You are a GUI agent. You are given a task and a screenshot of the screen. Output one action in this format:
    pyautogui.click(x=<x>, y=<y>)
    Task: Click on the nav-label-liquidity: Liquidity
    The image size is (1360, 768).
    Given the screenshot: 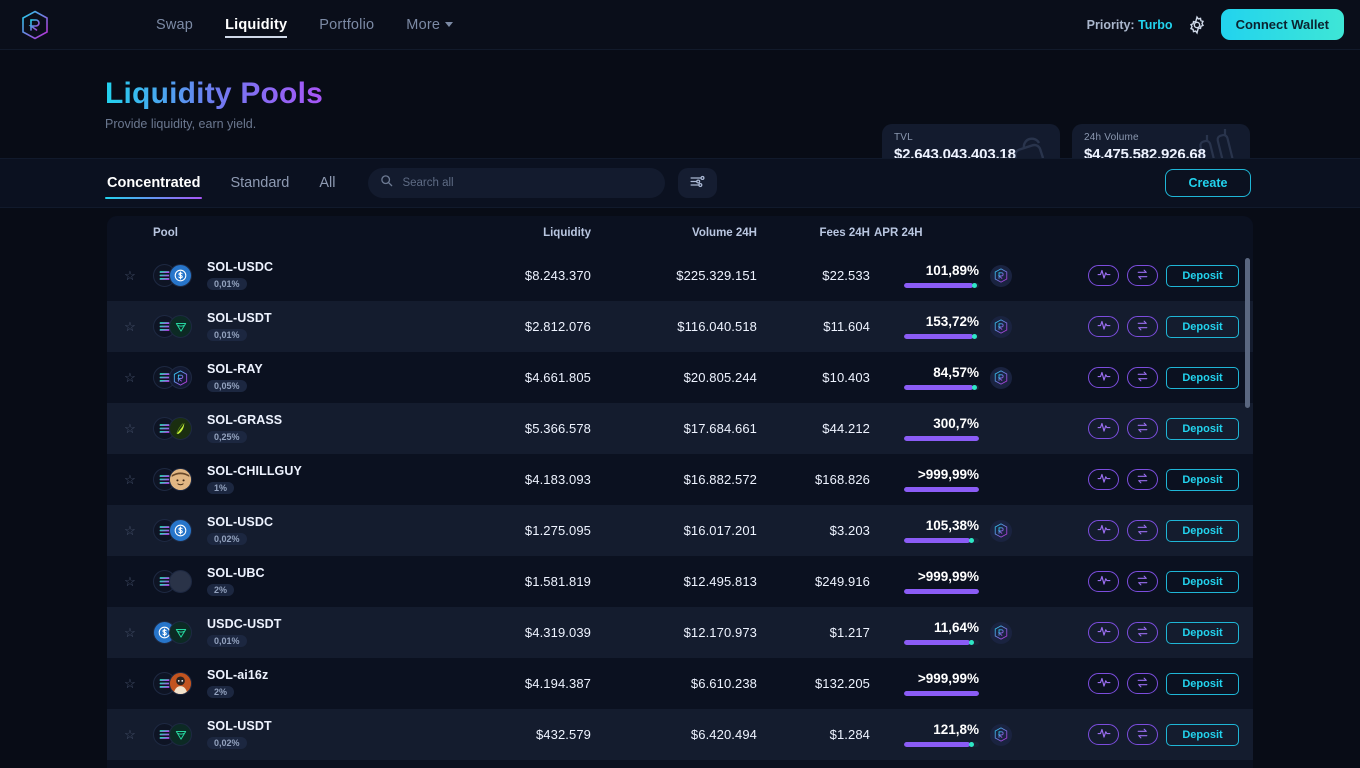 What is the action you would take?
    pyautogui.click(x=256, y=24)
    